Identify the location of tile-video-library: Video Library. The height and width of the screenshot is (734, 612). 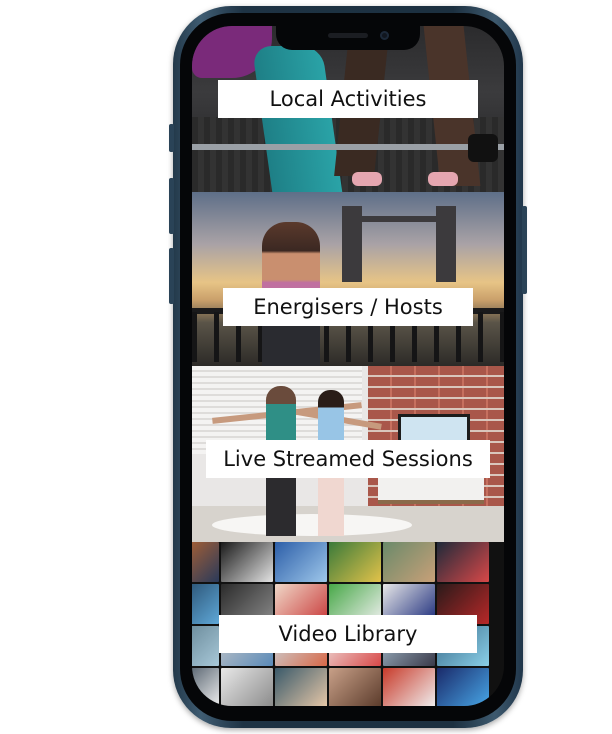
(348, 624).